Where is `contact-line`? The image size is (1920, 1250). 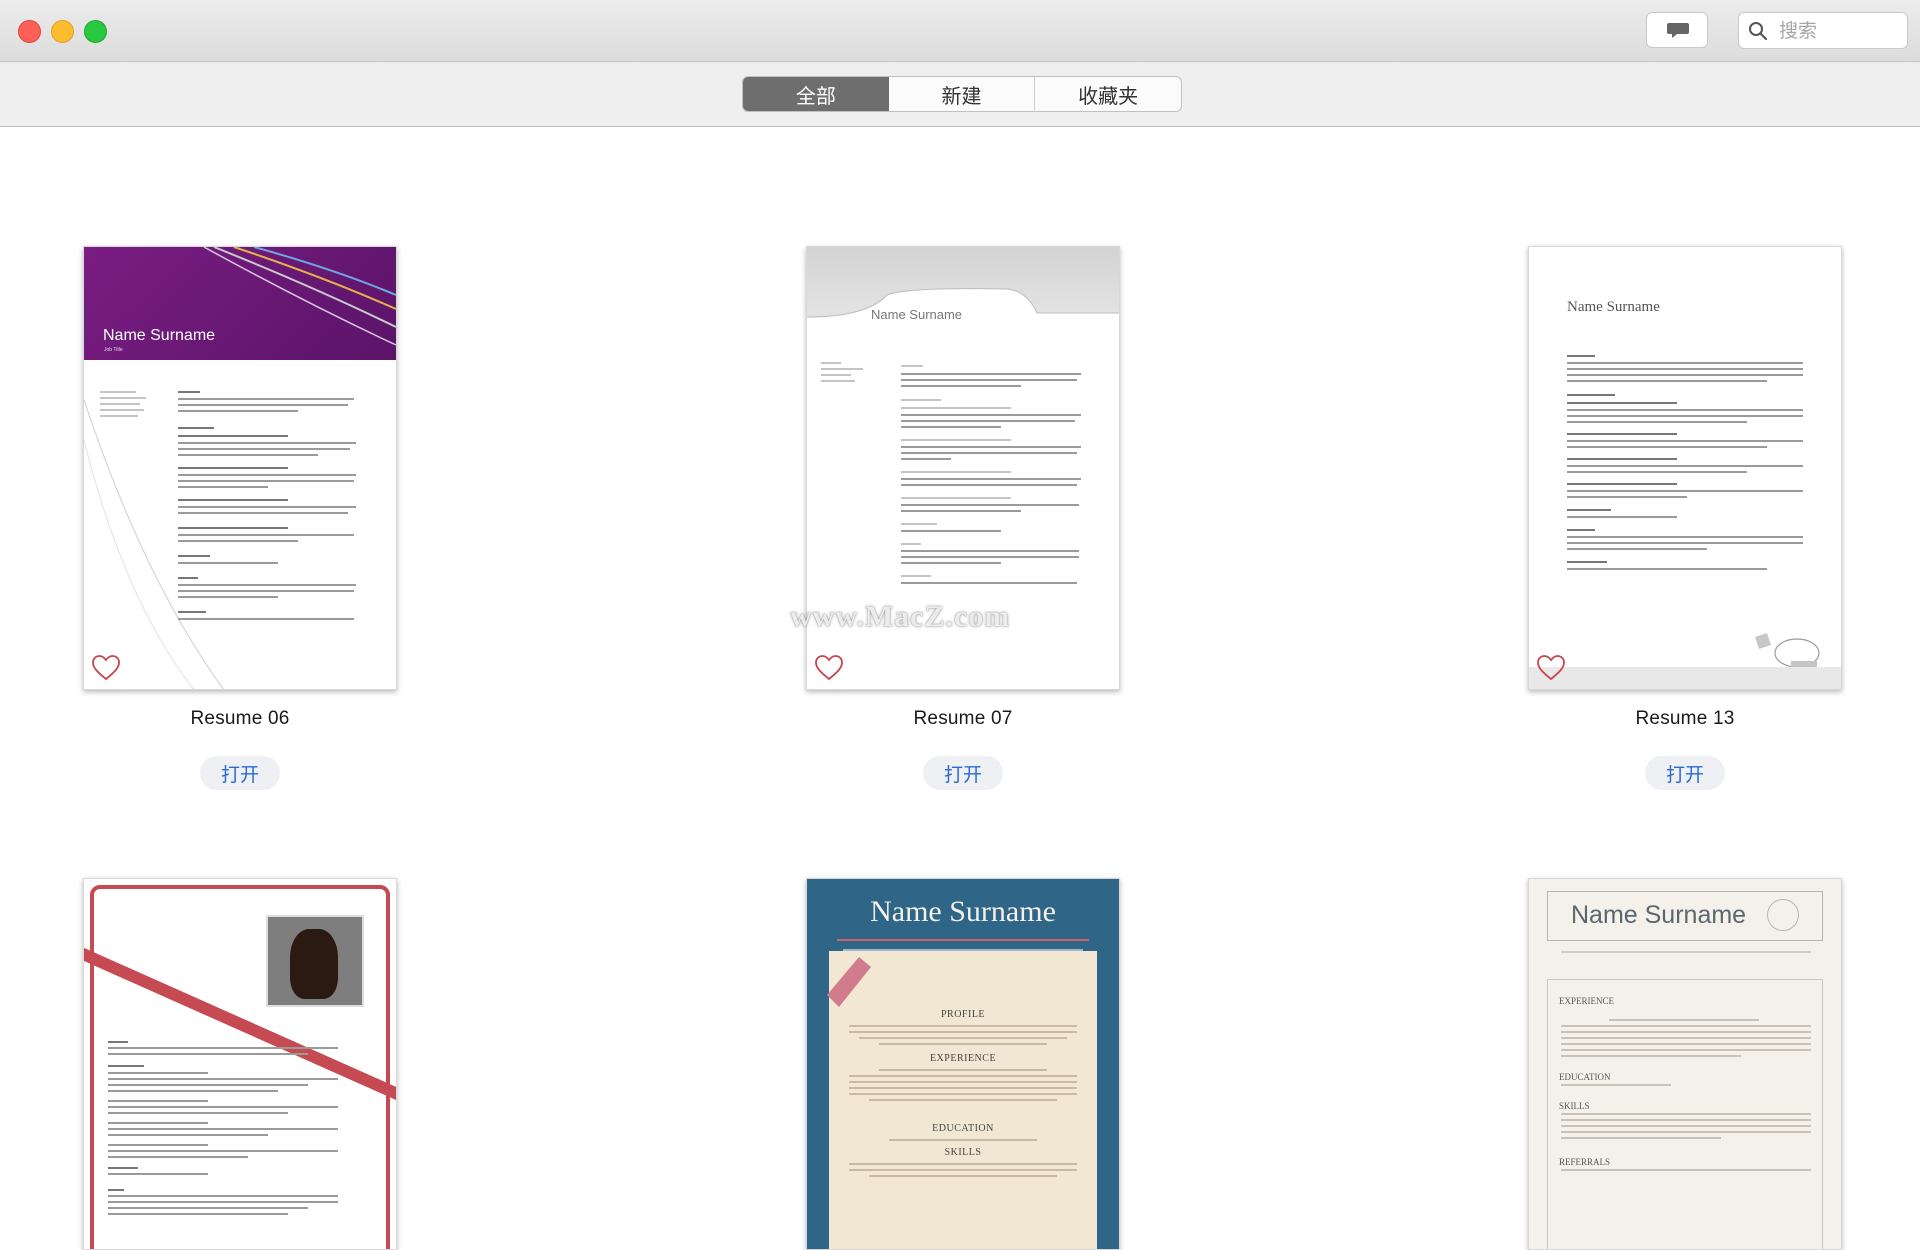 contact-line is located at coordinates (1686, 952).